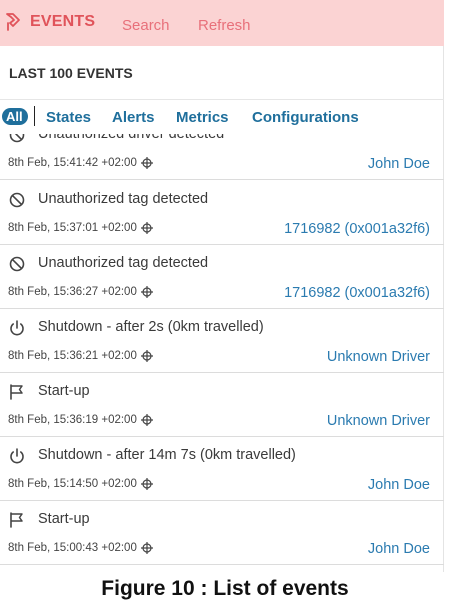  I want to click on event-title: Unauthorized driver detected, so click(131, 138).